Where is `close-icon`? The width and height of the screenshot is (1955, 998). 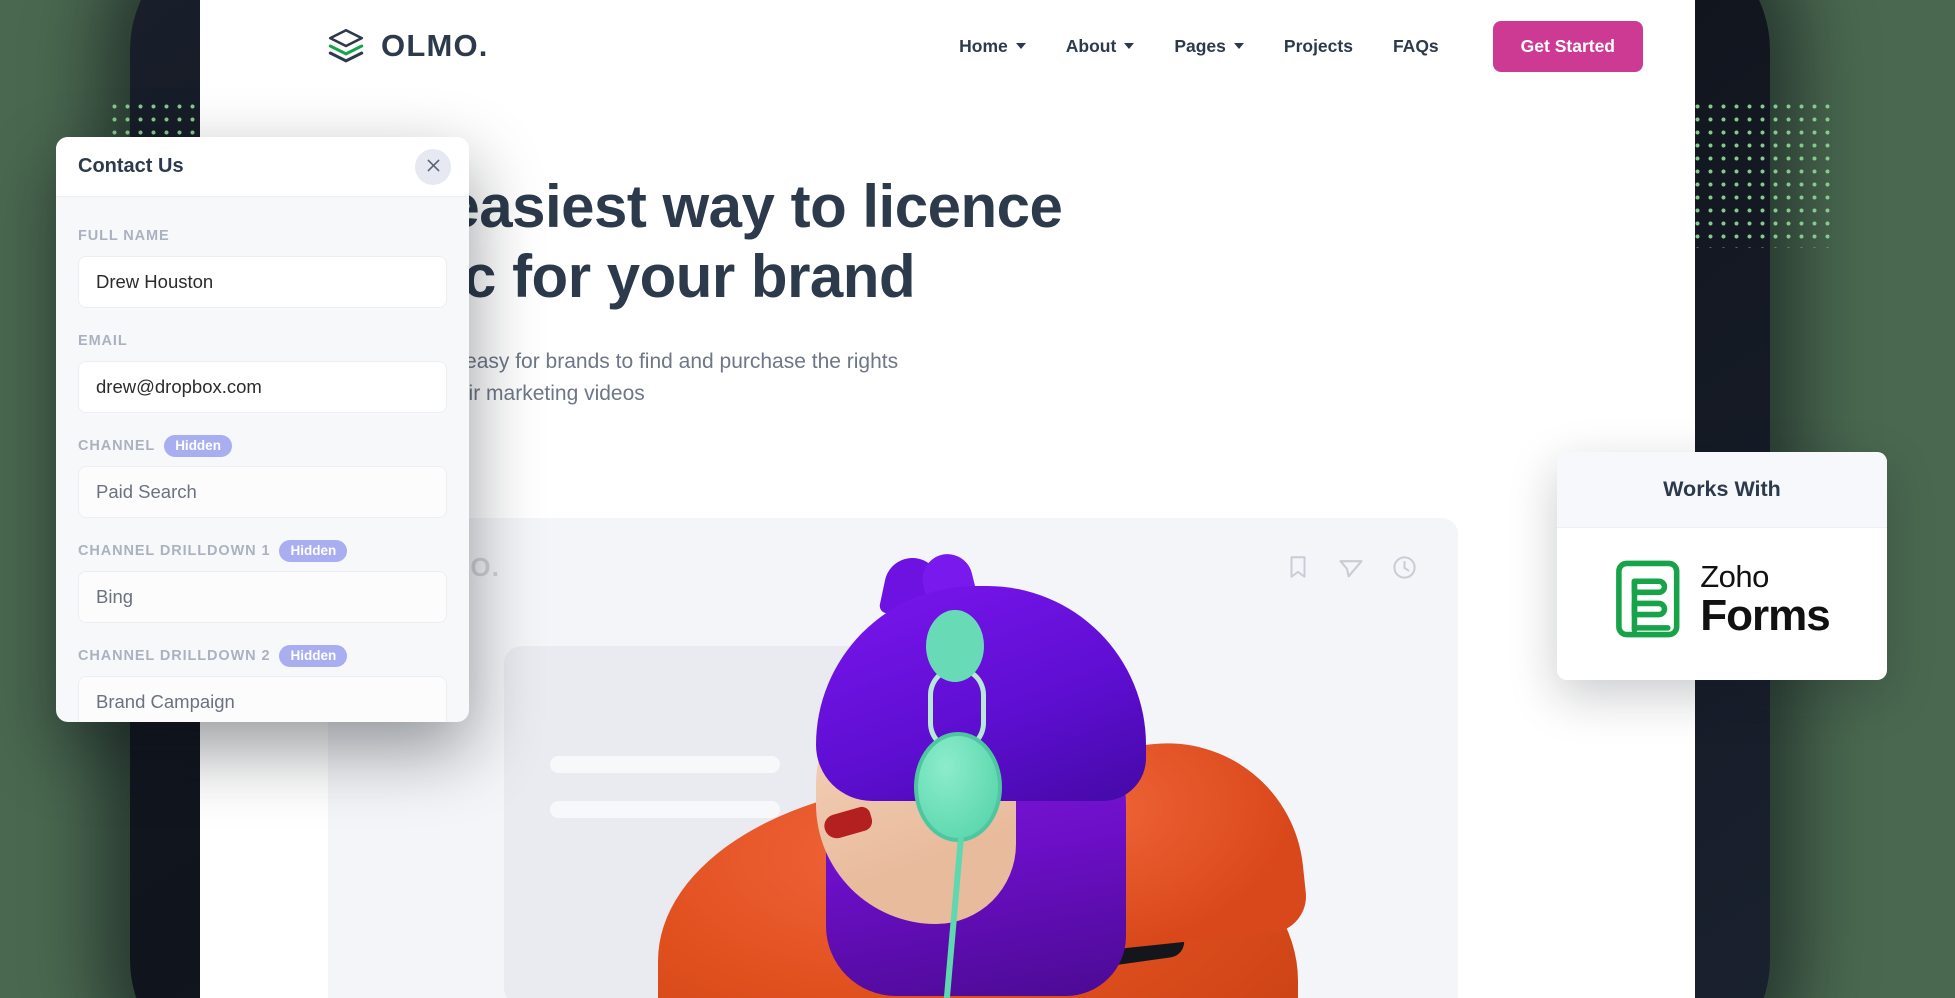
close-icon is located at coordinates (433, 167).